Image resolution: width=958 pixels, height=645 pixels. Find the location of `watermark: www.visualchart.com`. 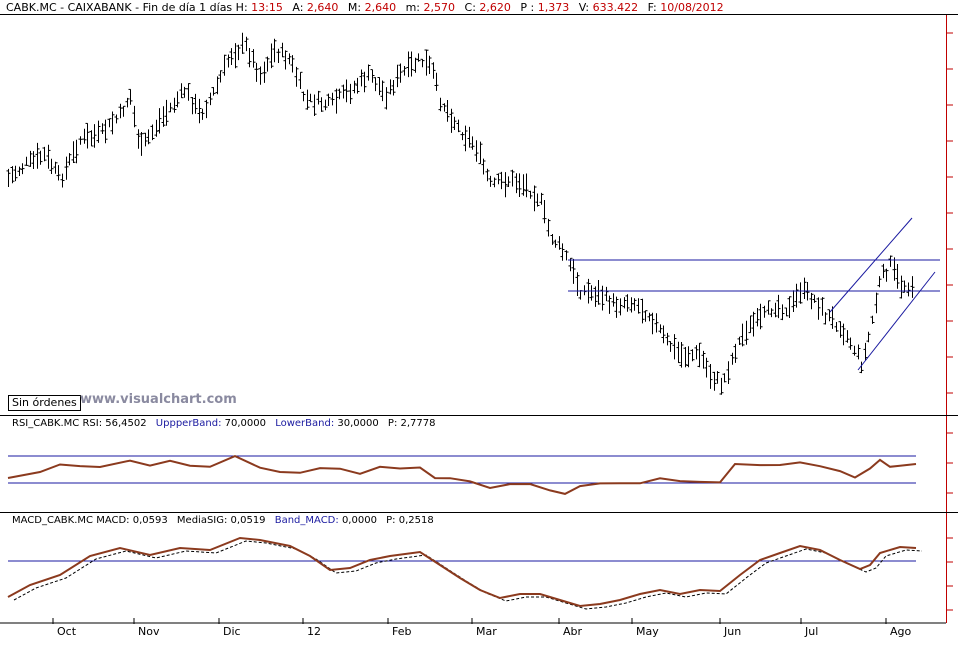

watermark: www.visualchart.com is located at coordinates (158, 399).